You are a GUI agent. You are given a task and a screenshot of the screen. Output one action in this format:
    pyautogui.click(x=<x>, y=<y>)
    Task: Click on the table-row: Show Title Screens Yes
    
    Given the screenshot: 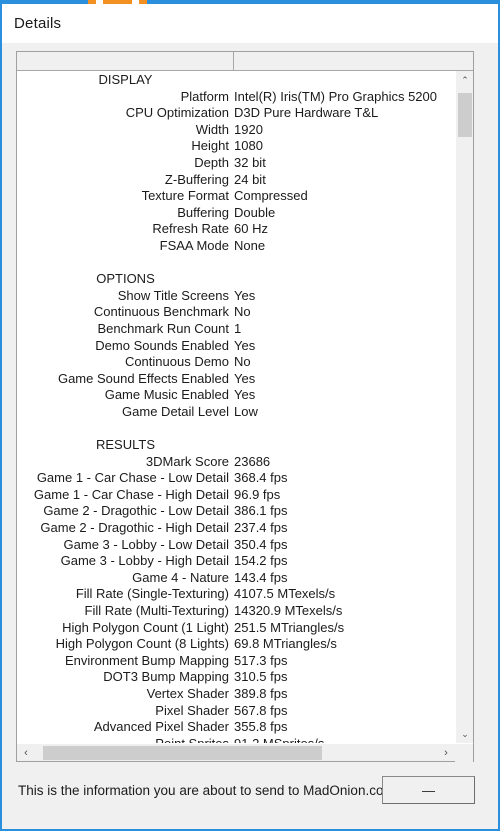 What is the action you would take?
    pyautogui.click(x=236, y=296)
    